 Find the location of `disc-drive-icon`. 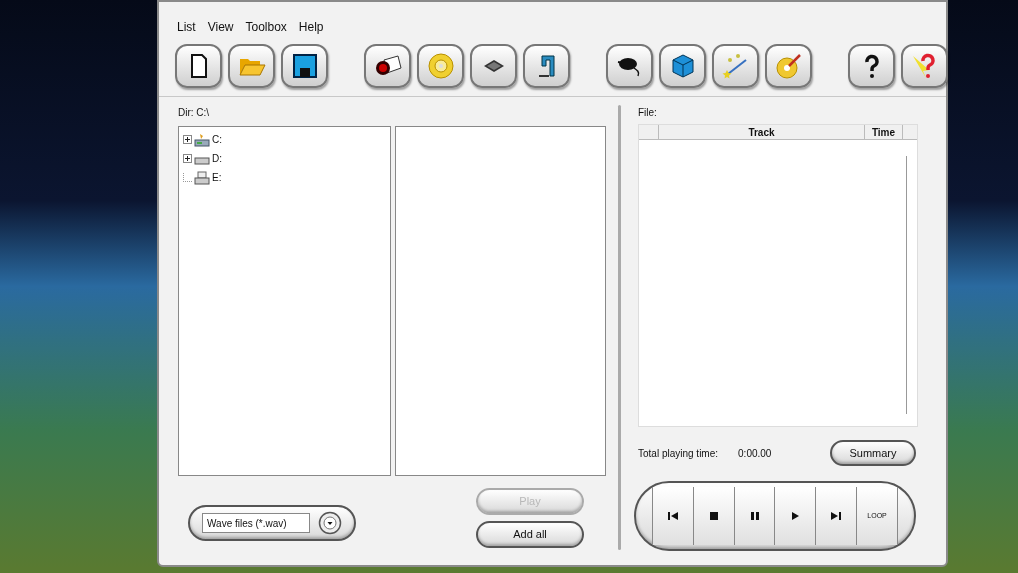

disc-drive-icon is located at coordinates (202, 177).